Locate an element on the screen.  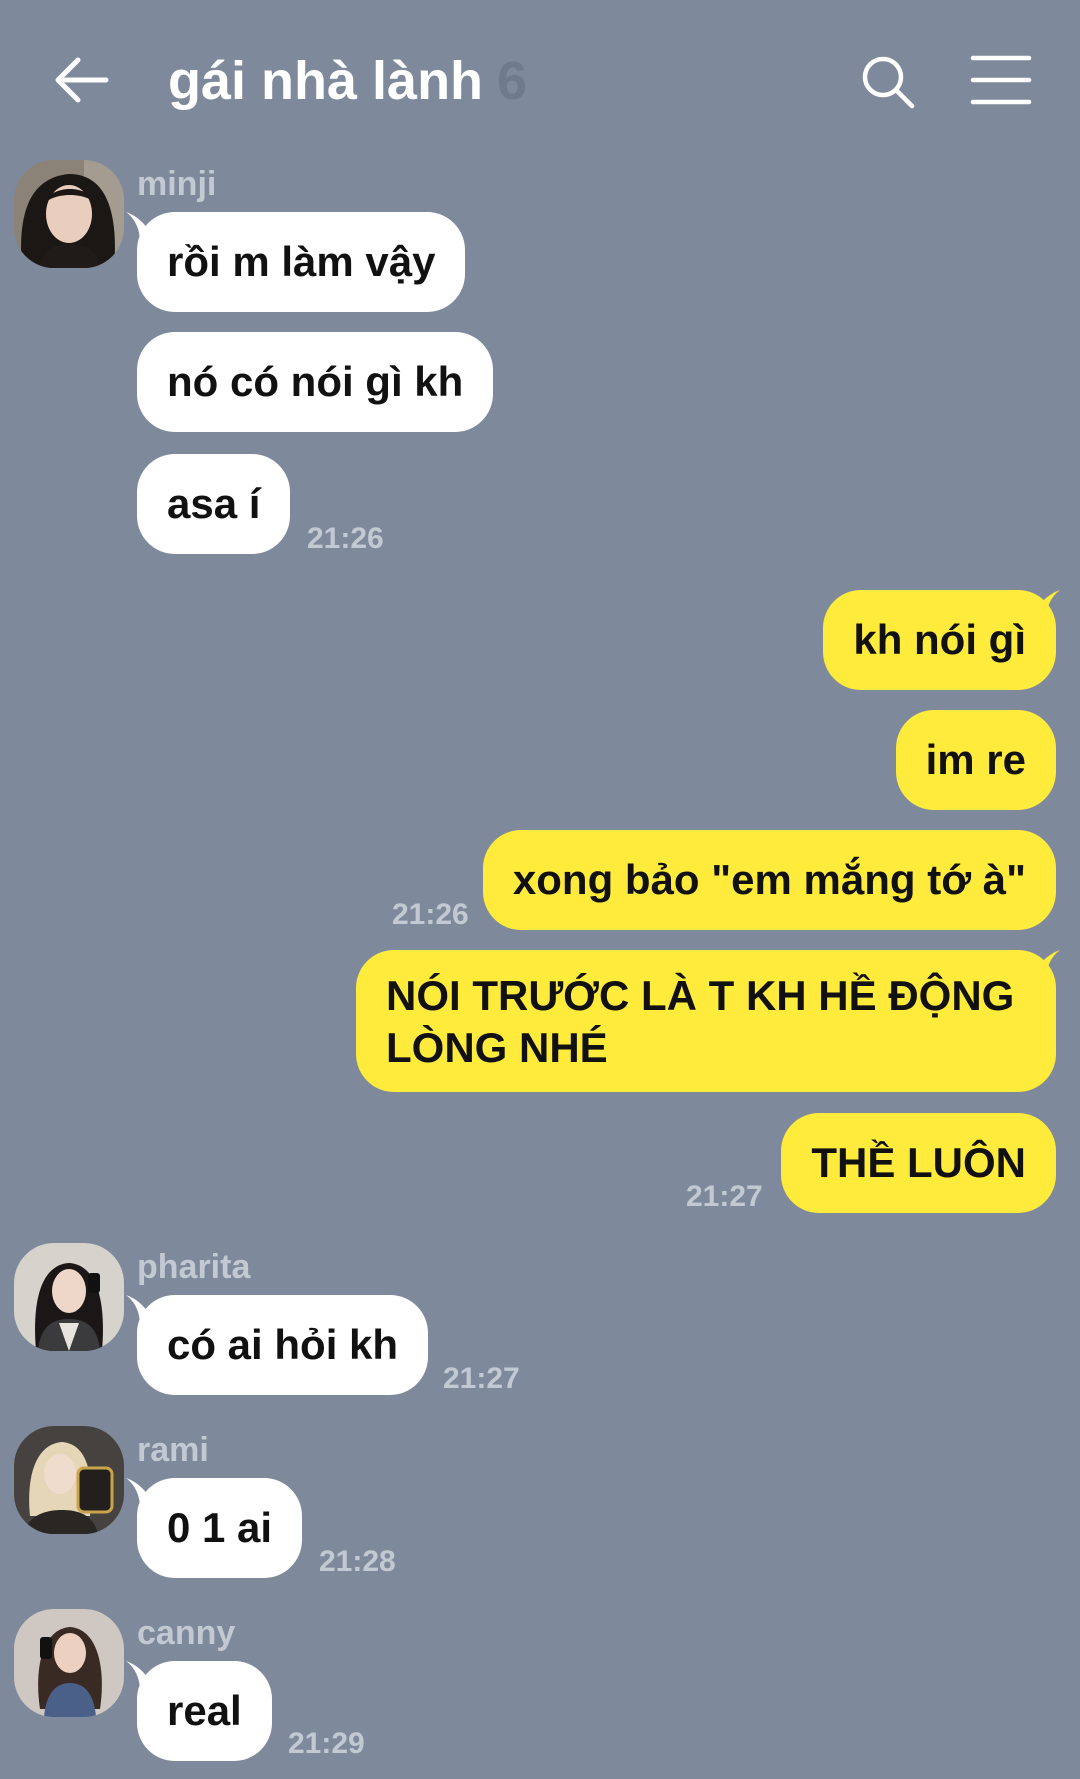
message-bubble: THỀ LUÔN is located at coordinates (918, 1163).